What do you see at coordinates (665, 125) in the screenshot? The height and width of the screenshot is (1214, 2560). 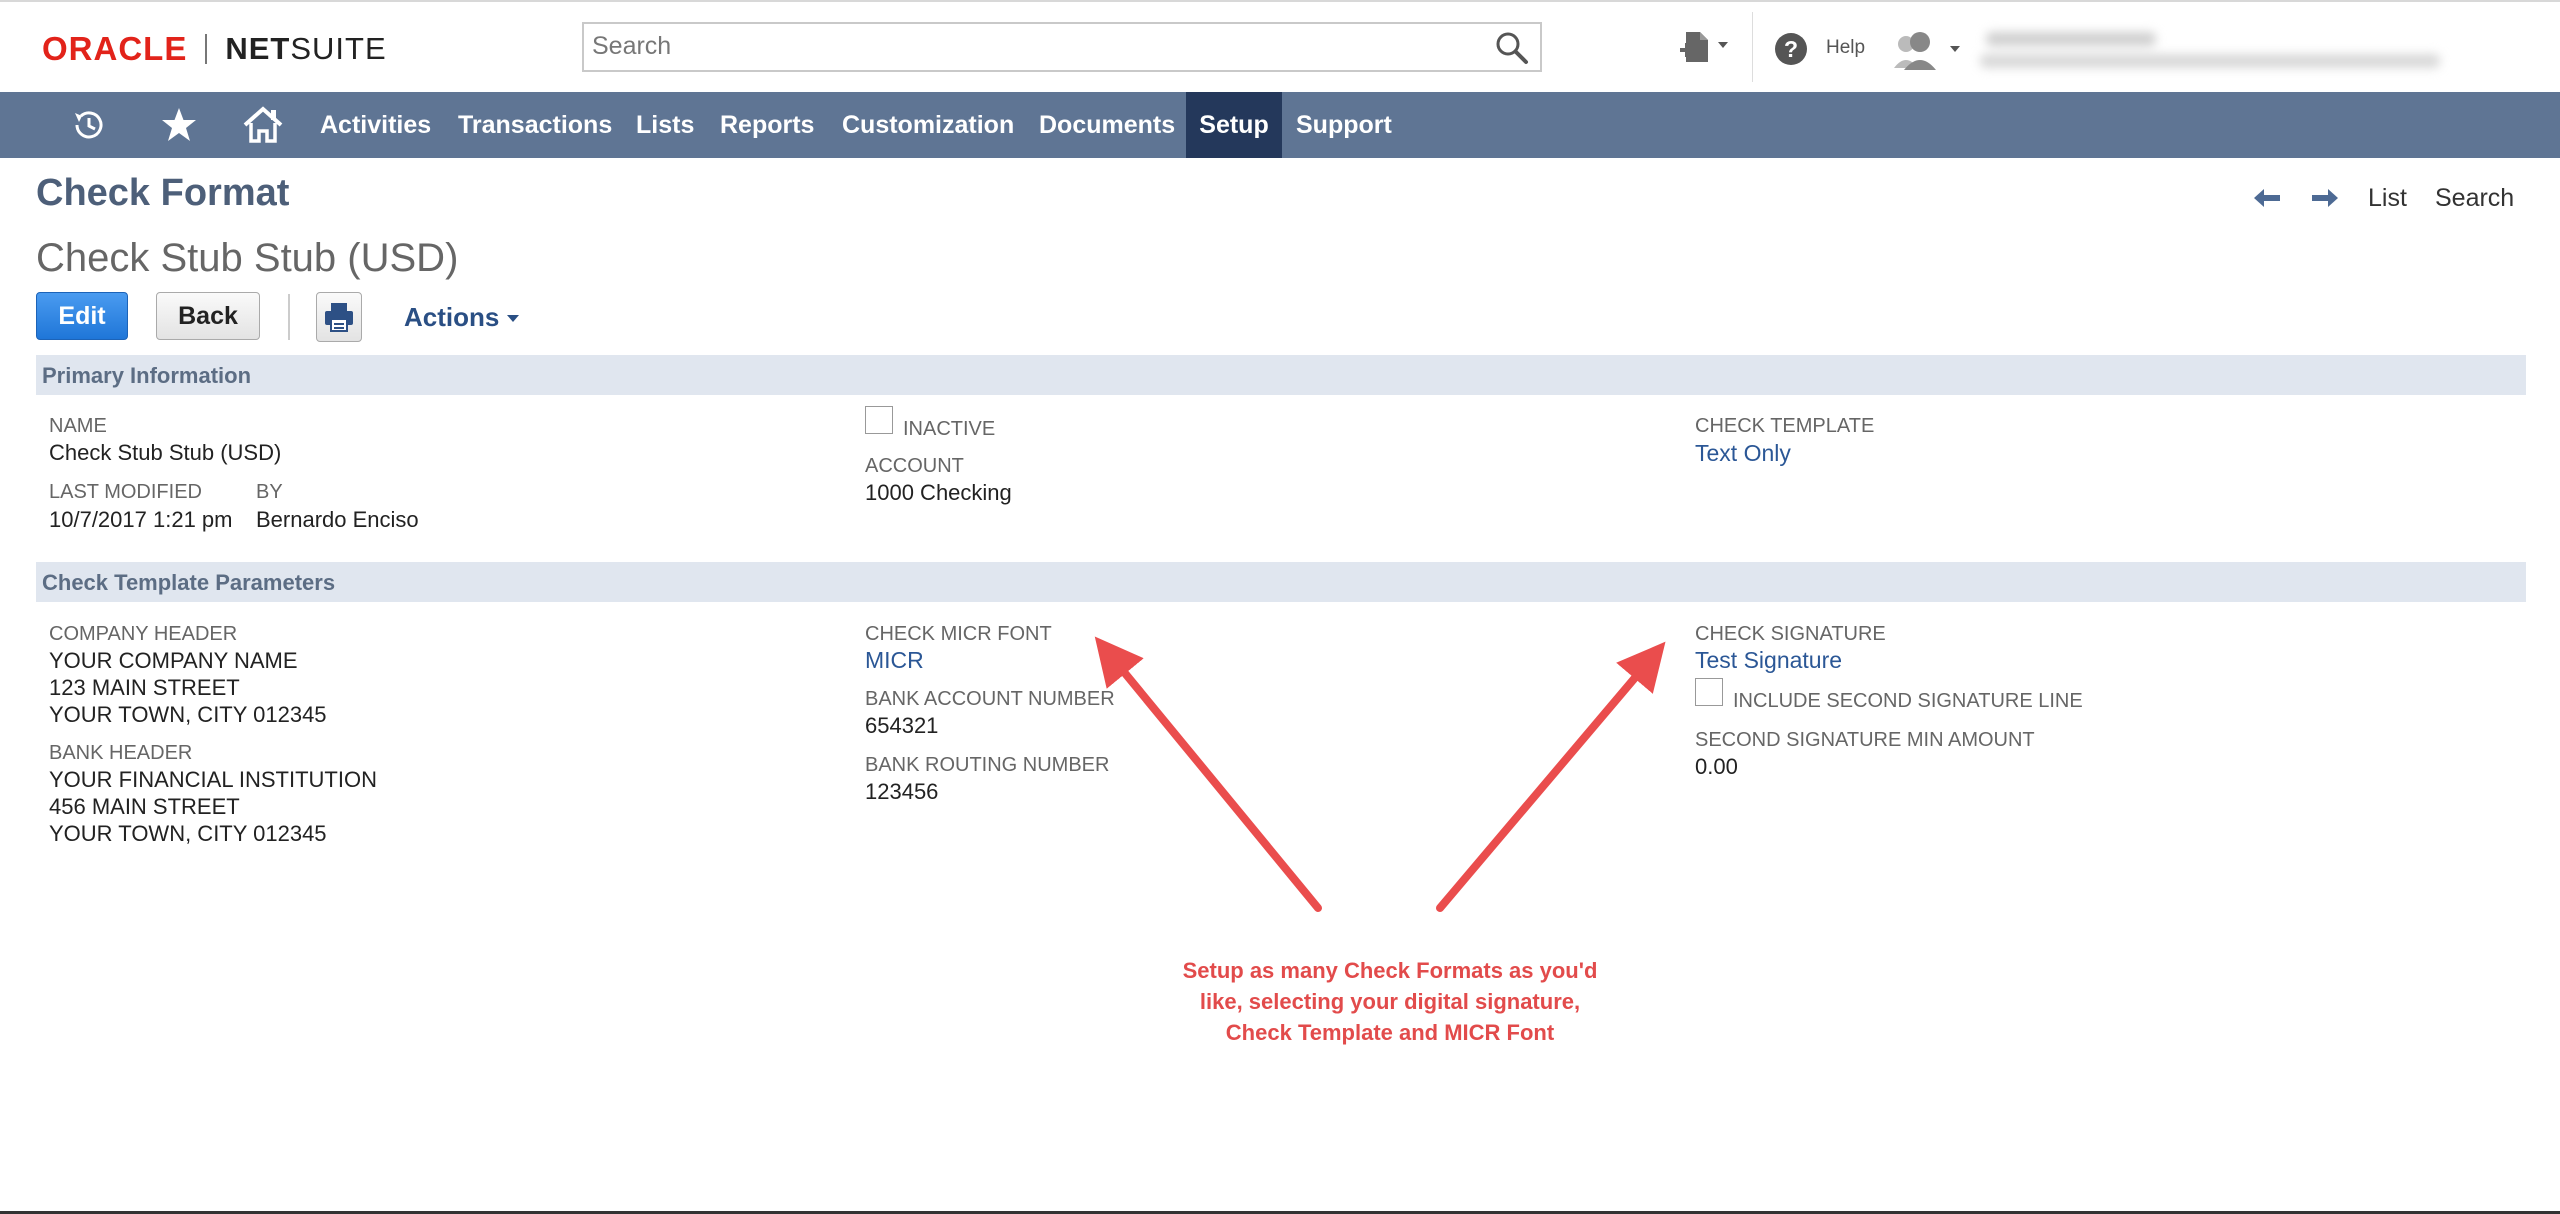 I see `nav-lists: Lists` at bounding box center [665, 125].